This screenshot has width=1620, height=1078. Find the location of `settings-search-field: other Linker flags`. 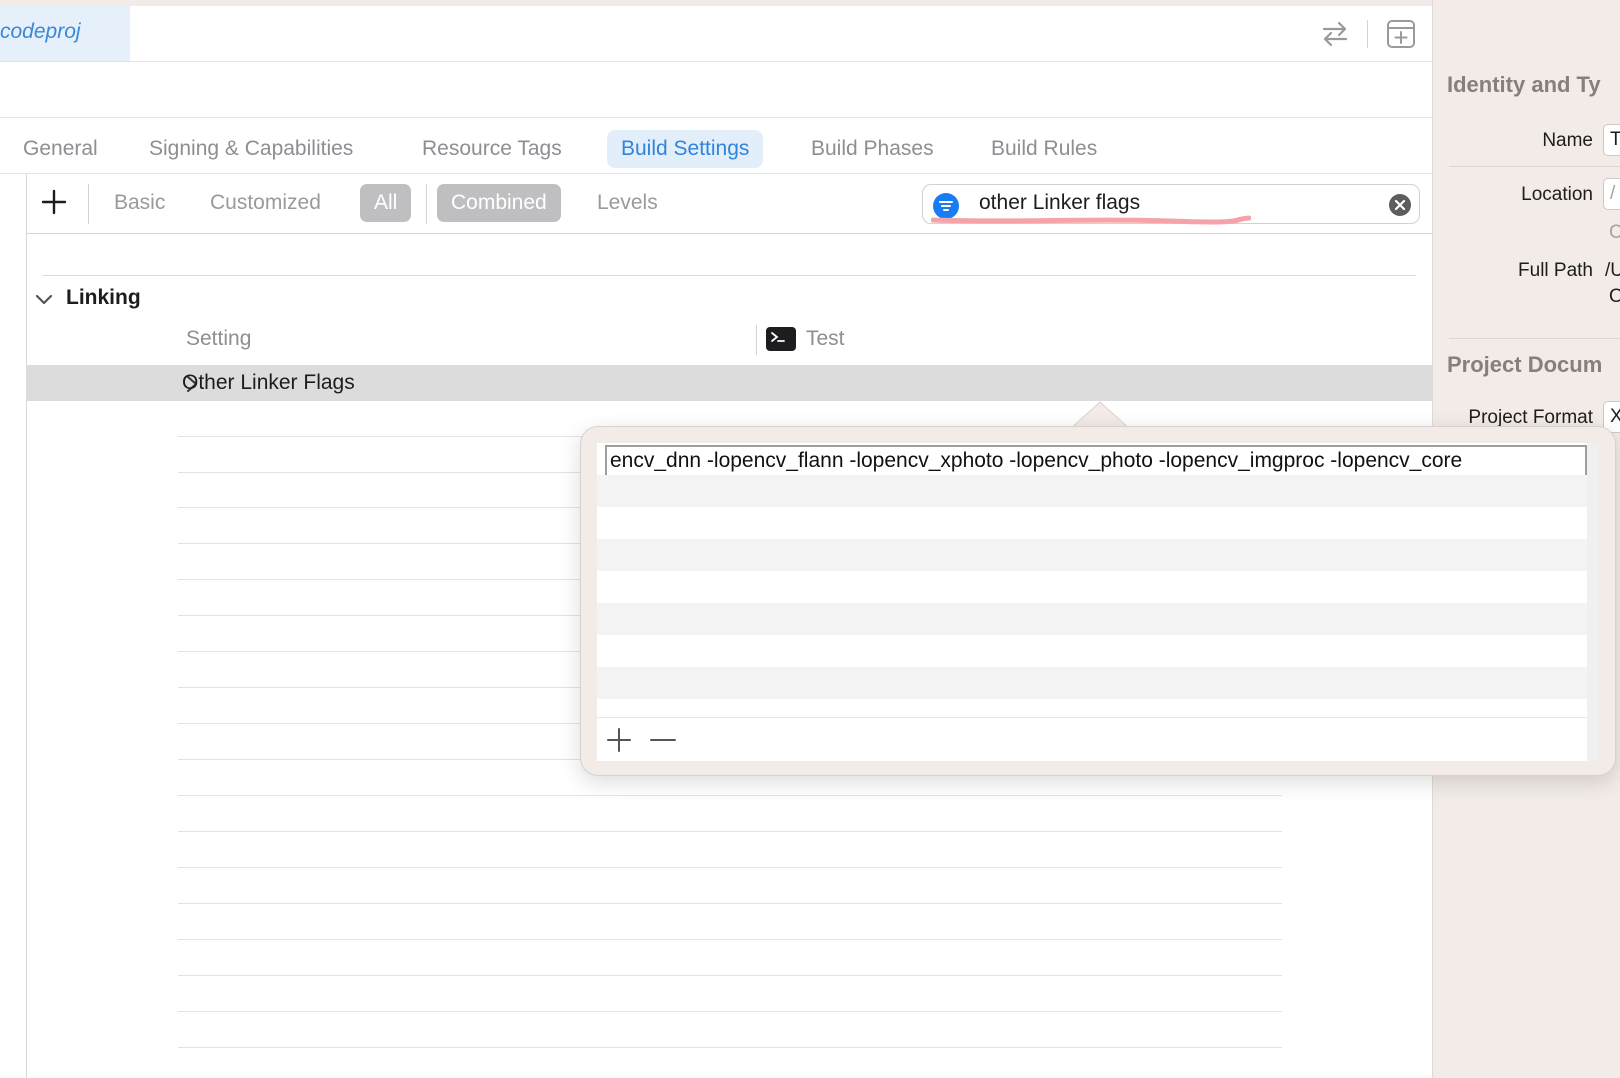

settings-search-field: other Linker flags is located at coordinates (1171, 204).